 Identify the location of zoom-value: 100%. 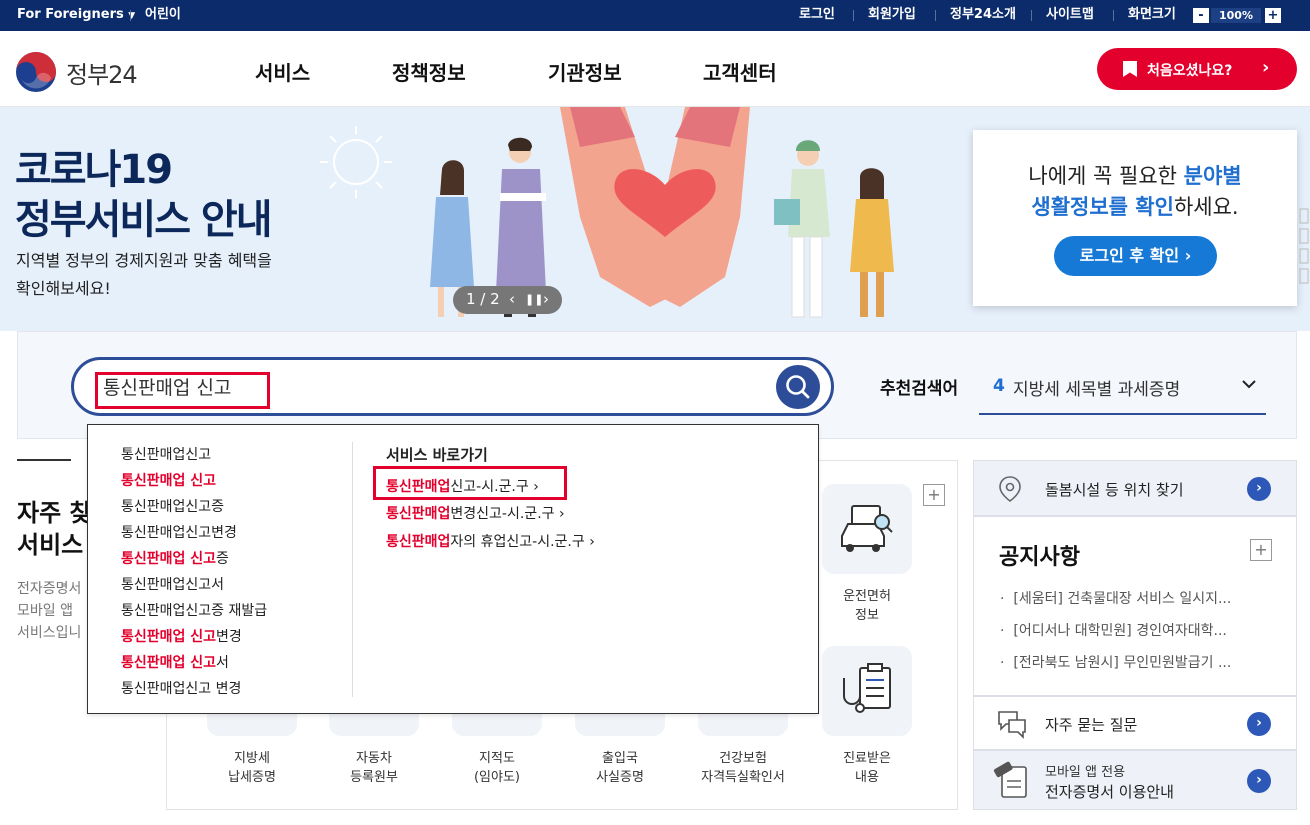
(1236, 15).